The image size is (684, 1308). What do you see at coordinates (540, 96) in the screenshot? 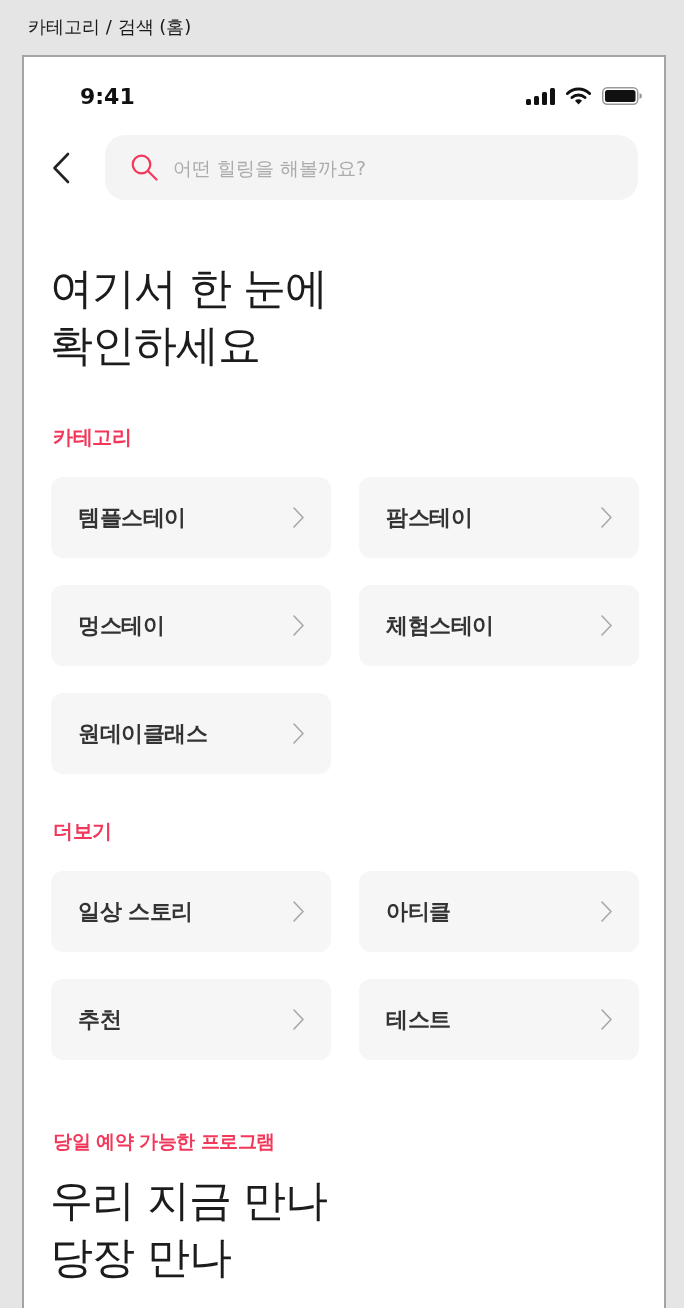
I see `signal-icon` at bounding box center [540, 96].